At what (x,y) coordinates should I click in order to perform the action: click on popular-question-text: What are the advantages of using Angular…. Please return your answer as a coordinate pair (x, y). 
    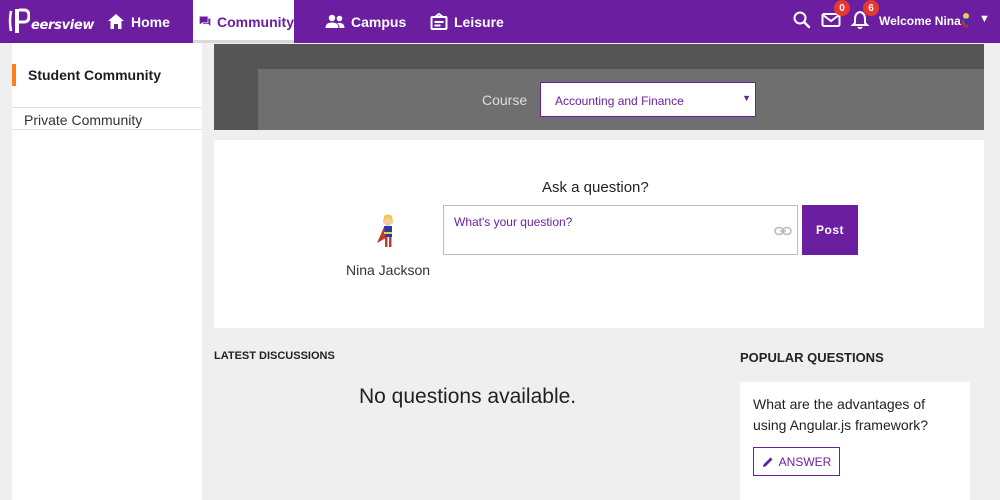
    Looking at the image, I should click on (855, 415).